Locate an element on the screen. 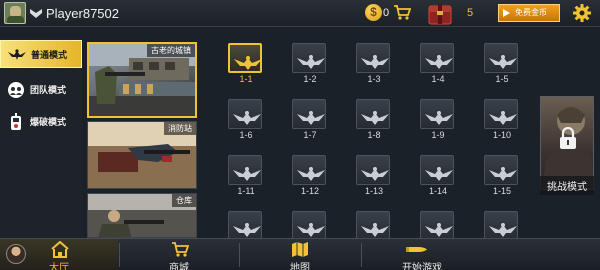 The width and height of the screenshot is (600, 270). level-1-6: 1-6 is located at coordinates (246, 119).